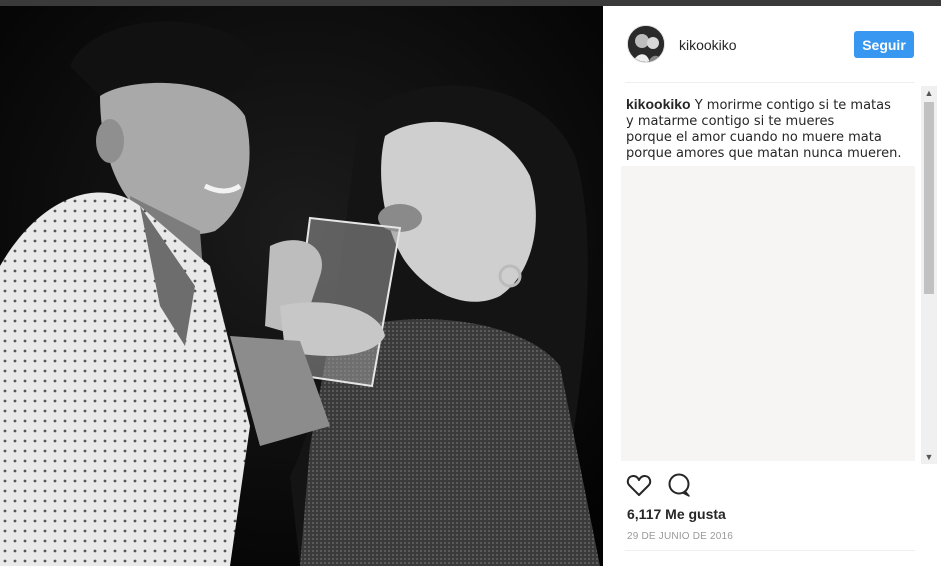 This screenshot has height=566, width=941. What do you see at coordinates (770, 550) in the screenshot?
I see `footer-divider` at bounding box center [770, 550].